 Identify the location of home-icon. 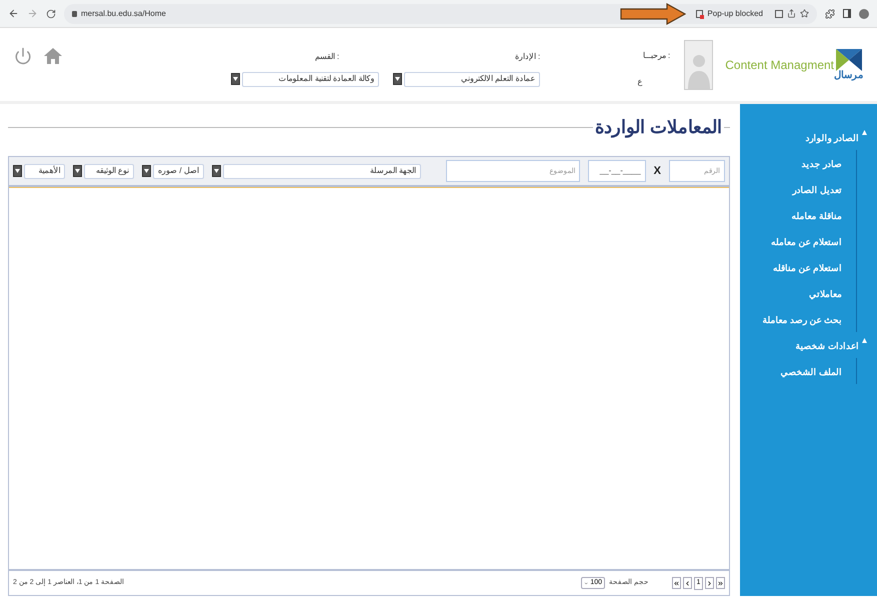
(53, 56).